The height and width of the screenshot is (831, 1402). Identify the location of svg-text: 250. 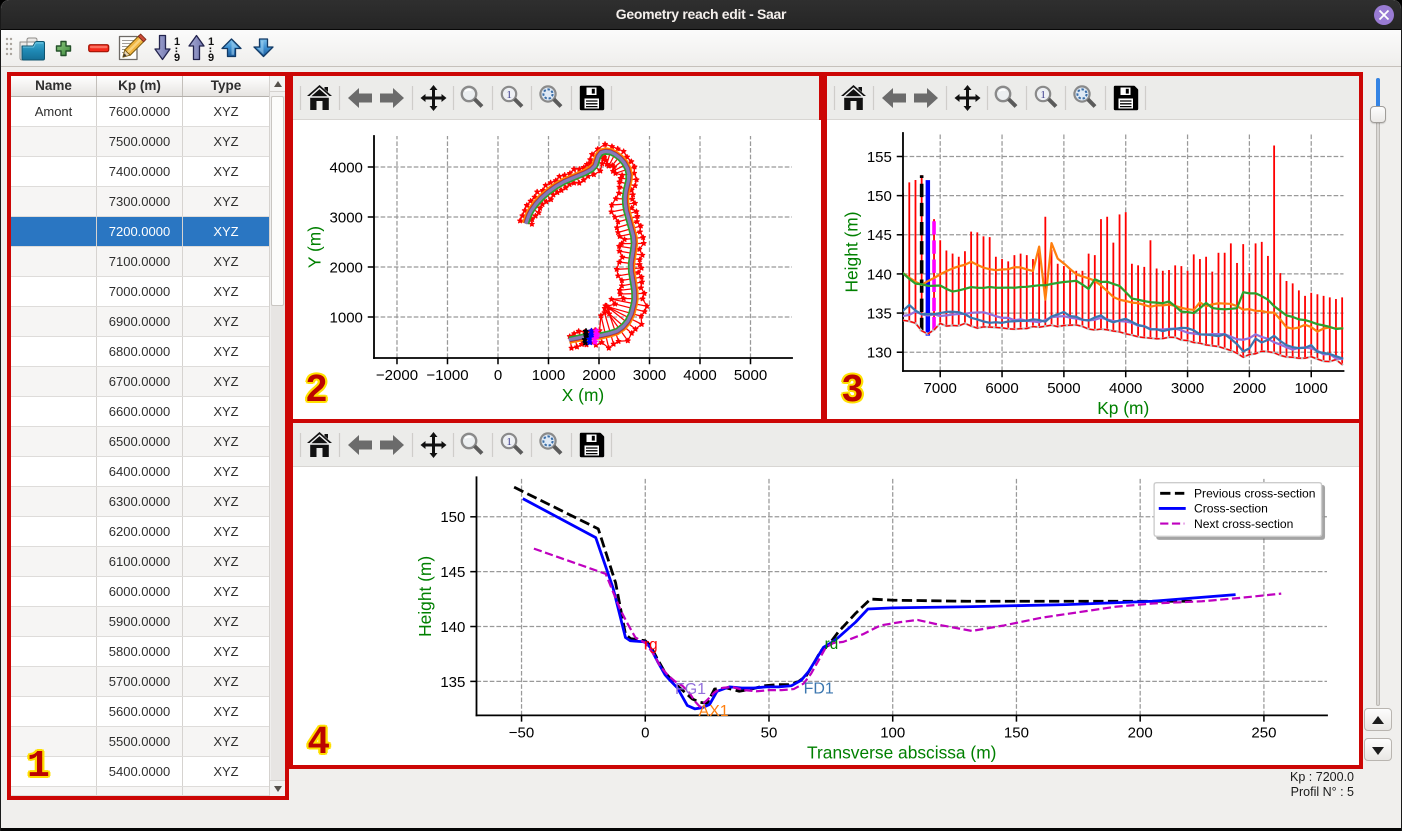
(1263, 732).